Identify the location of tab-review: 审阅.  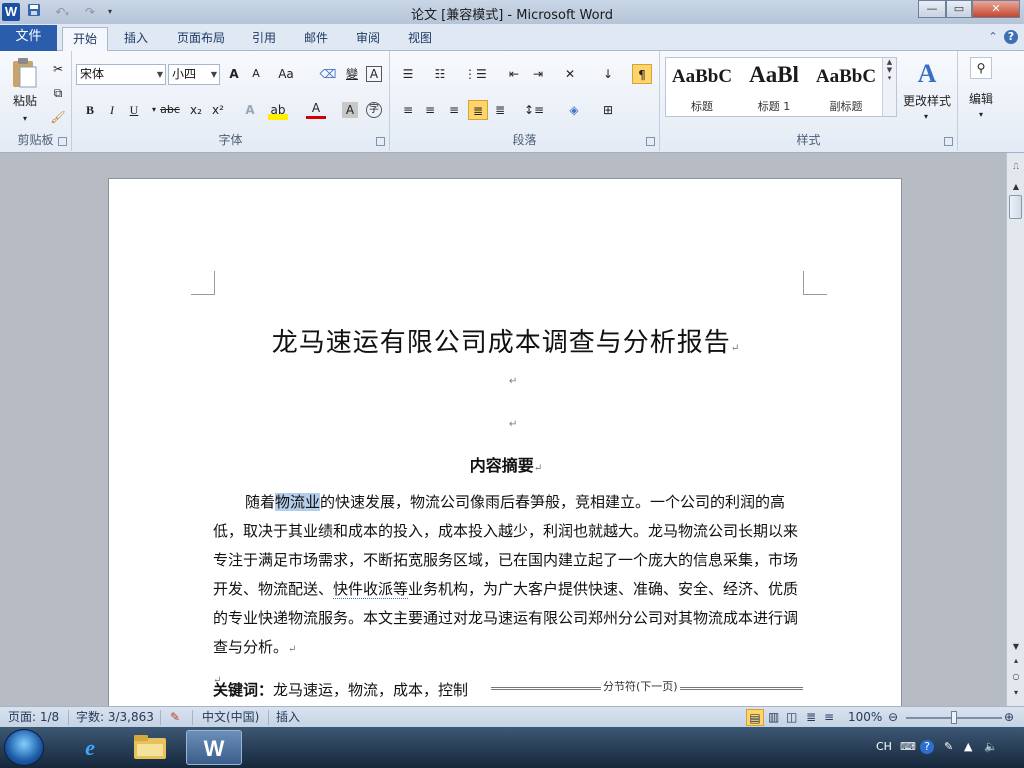
(368, 39).